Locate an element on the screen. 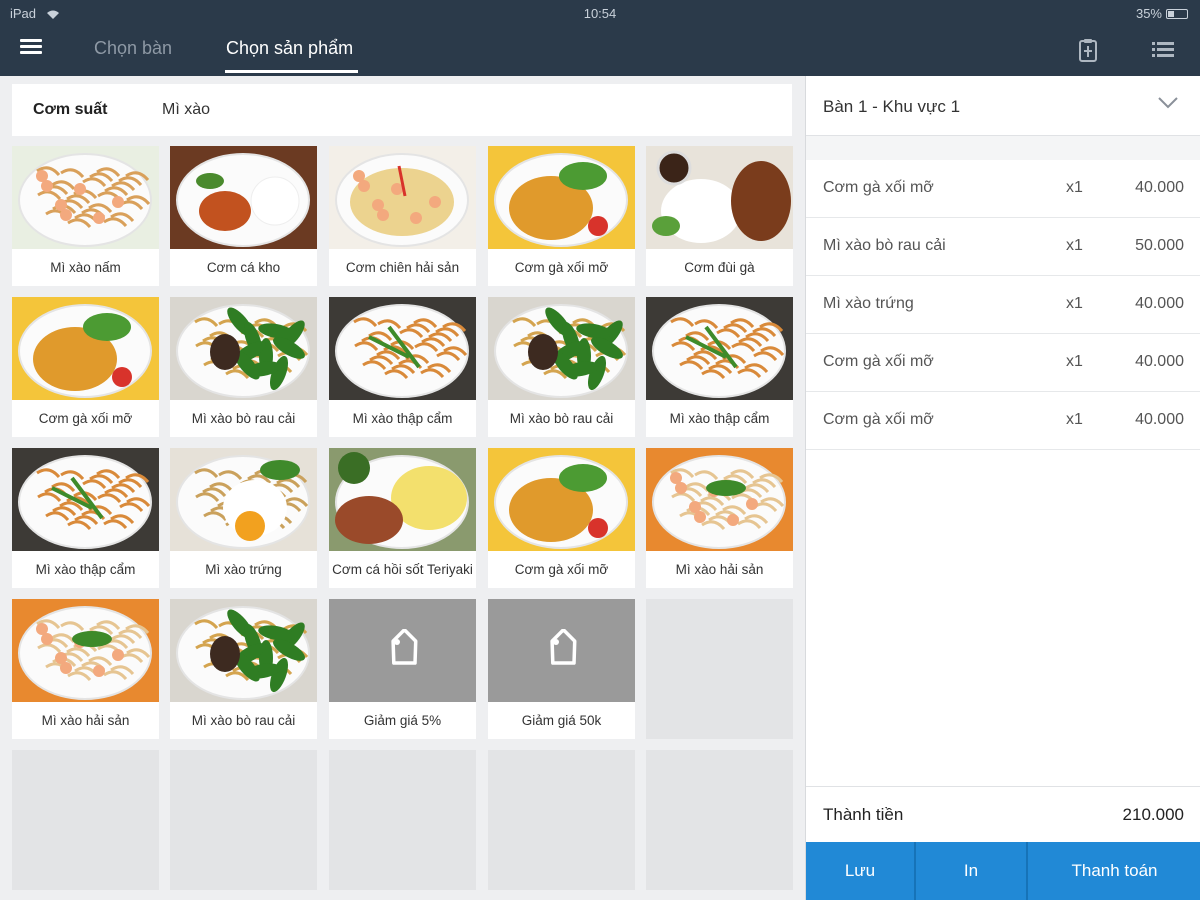 This screenshot has width=1200, height=900. product-tile: Giảm giá 5% is located at coordinates (402, 669).